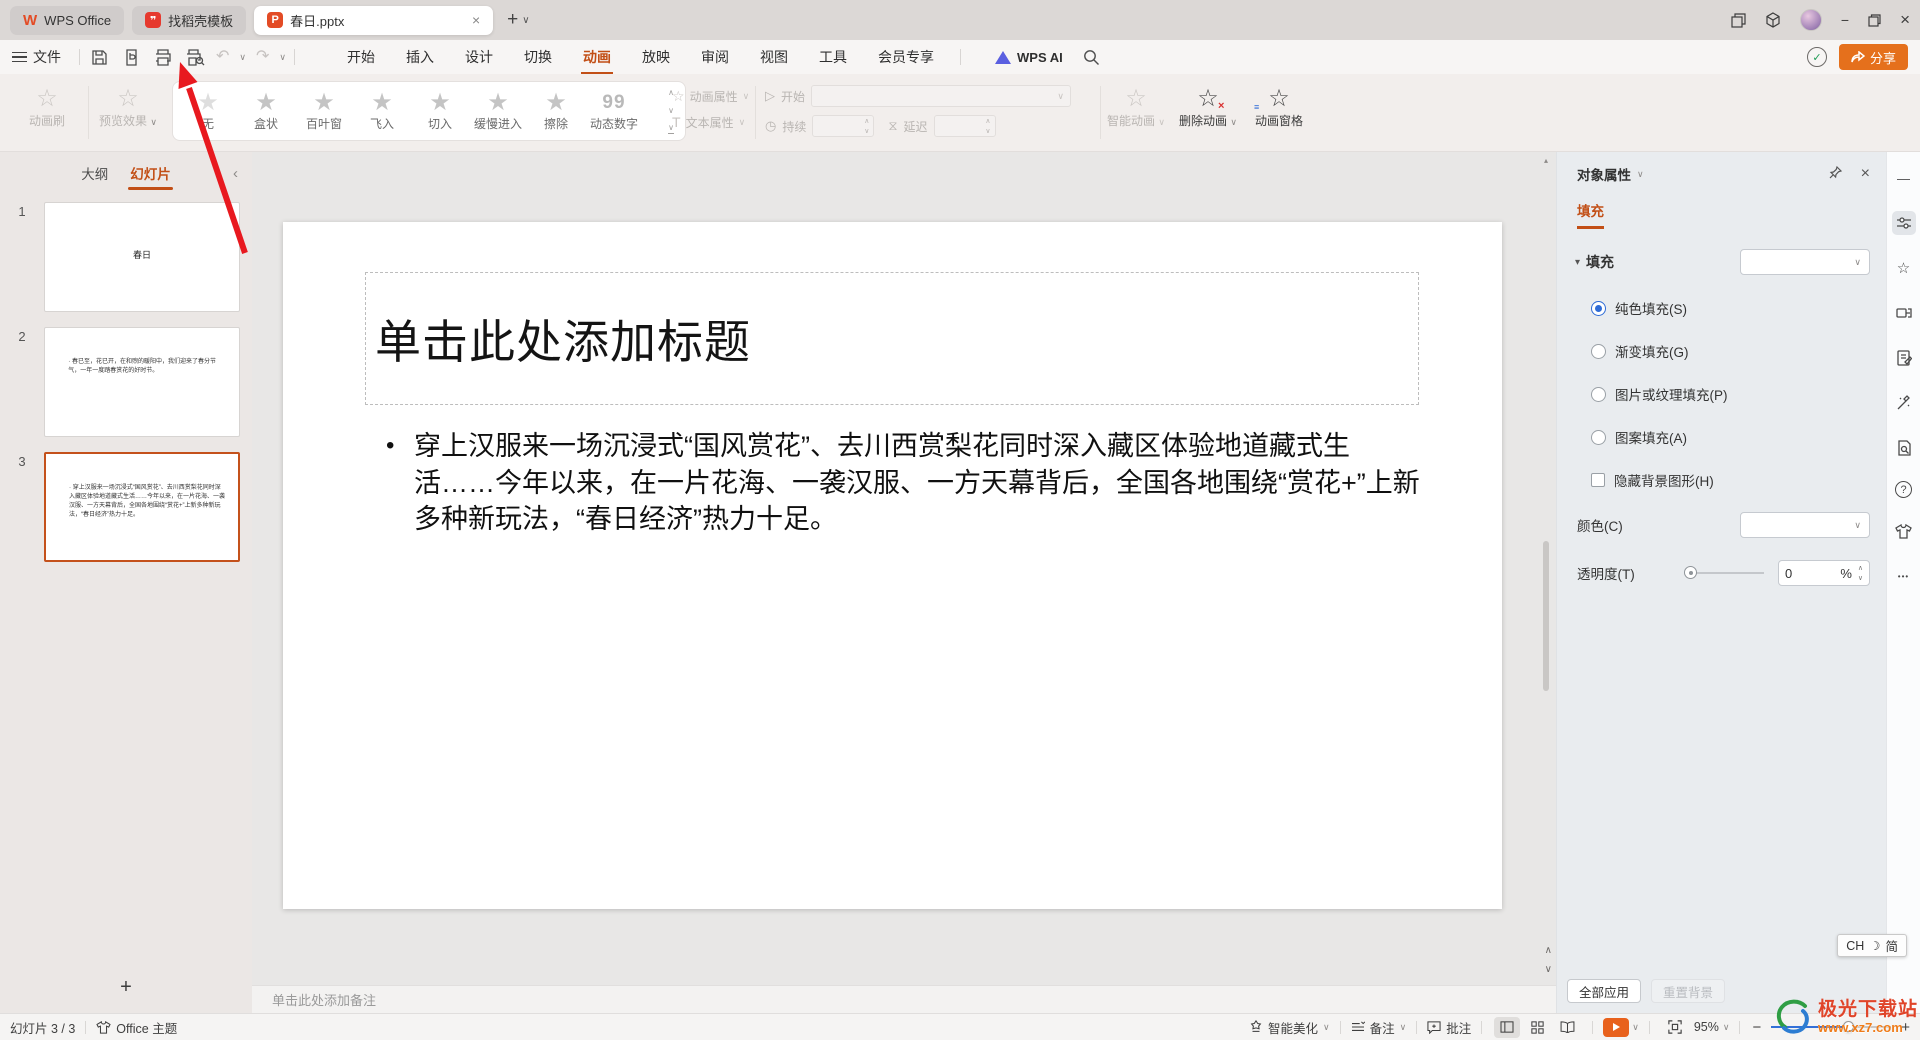 The image size is (1920, 1040). Describe the element at coordinates (1845, 20) in the screenshot. I see `minimize-window-icon: −` at that location.